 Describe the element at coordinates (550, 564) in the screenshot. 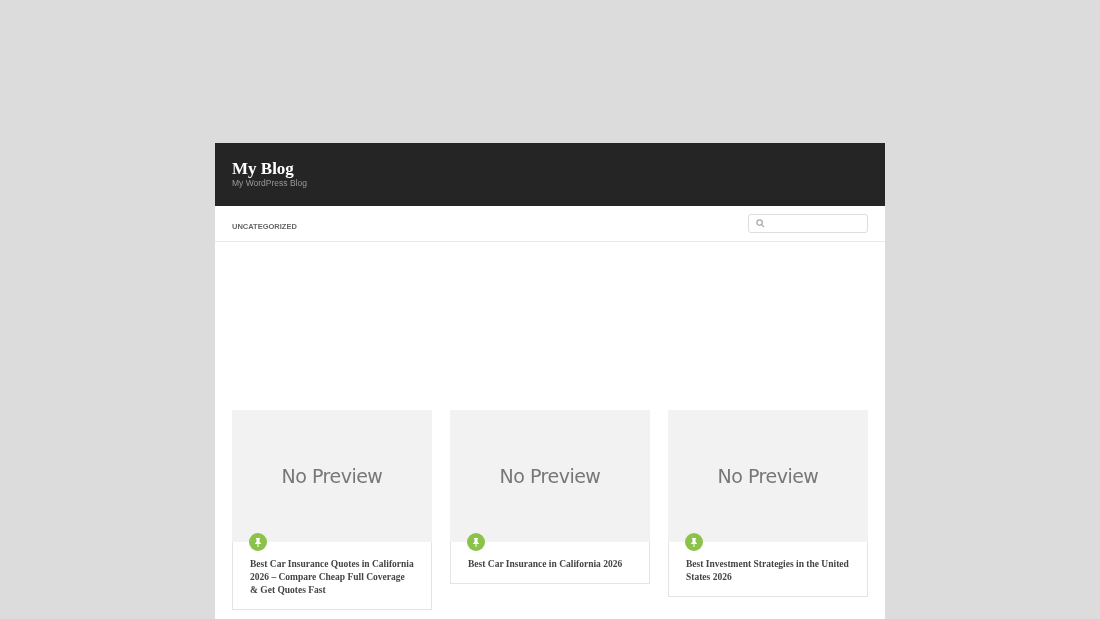

I see `post-title: Best Car Insurance in California 2026` at that location.